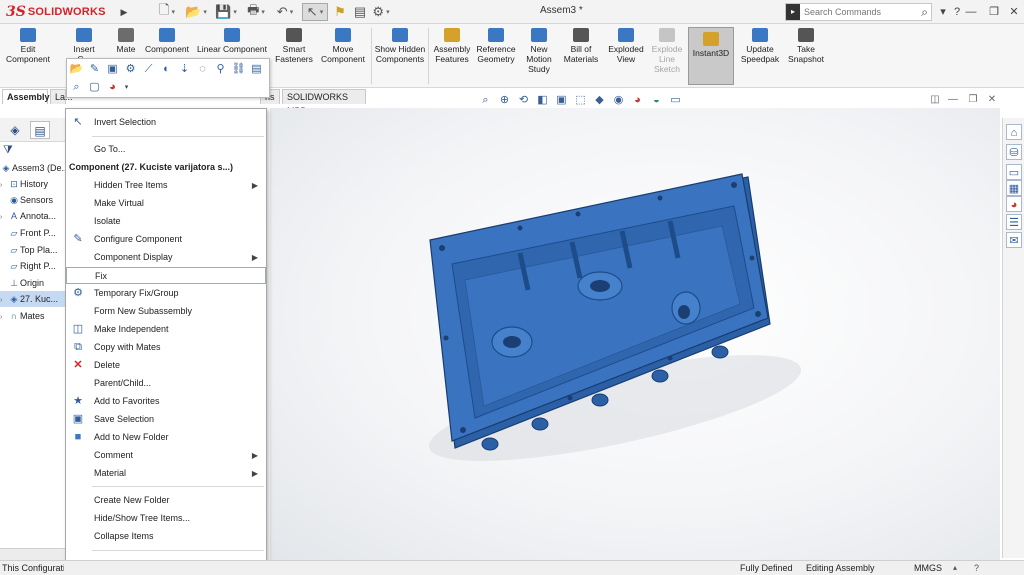  I want to click on select-icon: ↖ ▾, so click(315, 12).